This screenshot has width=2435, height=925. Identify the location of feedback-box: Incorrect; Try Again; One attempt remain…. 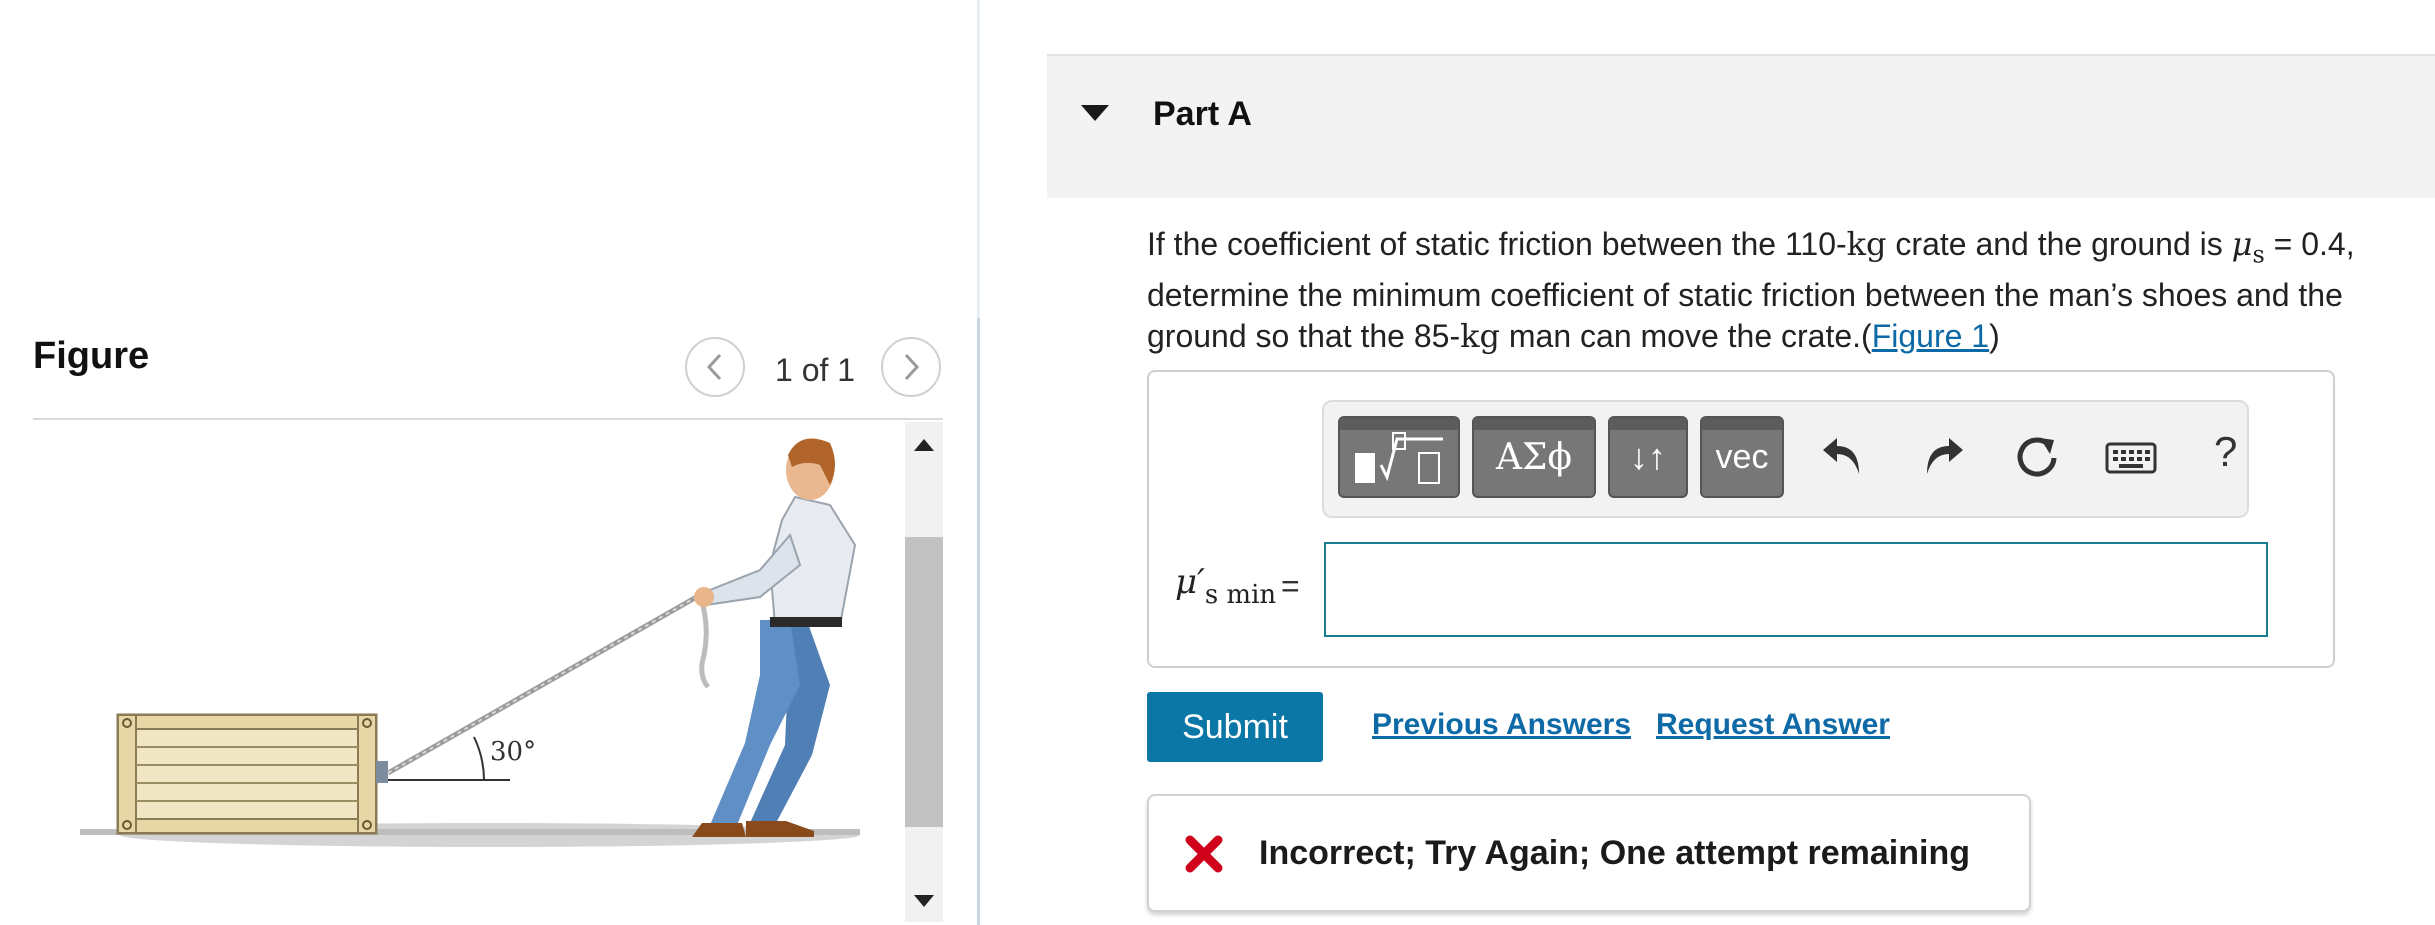
(1589, 853).